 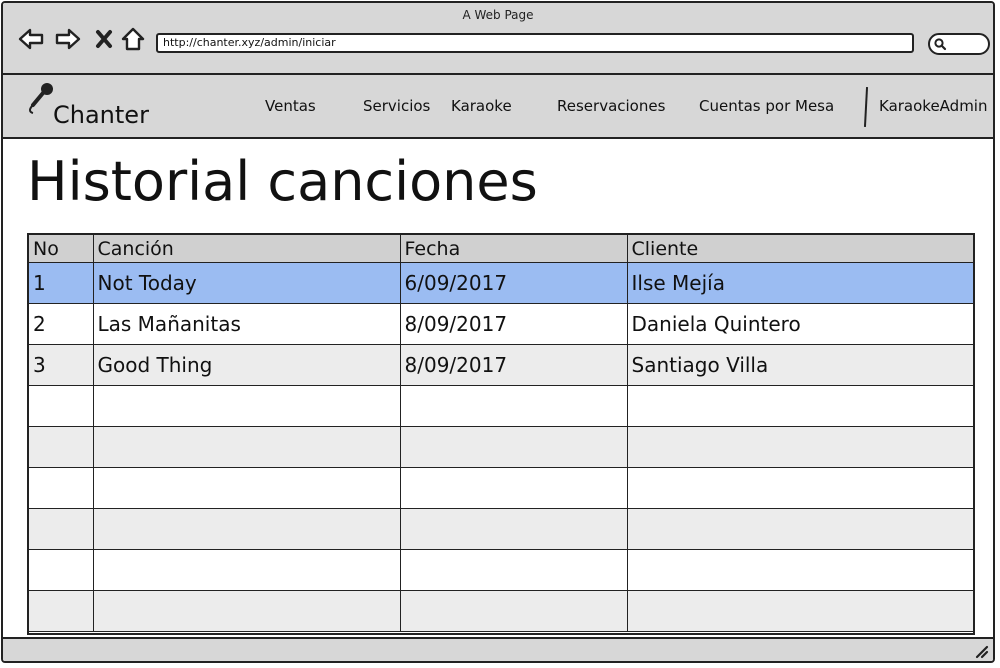 I want to click on close-icon, so click(x=105, y=39).